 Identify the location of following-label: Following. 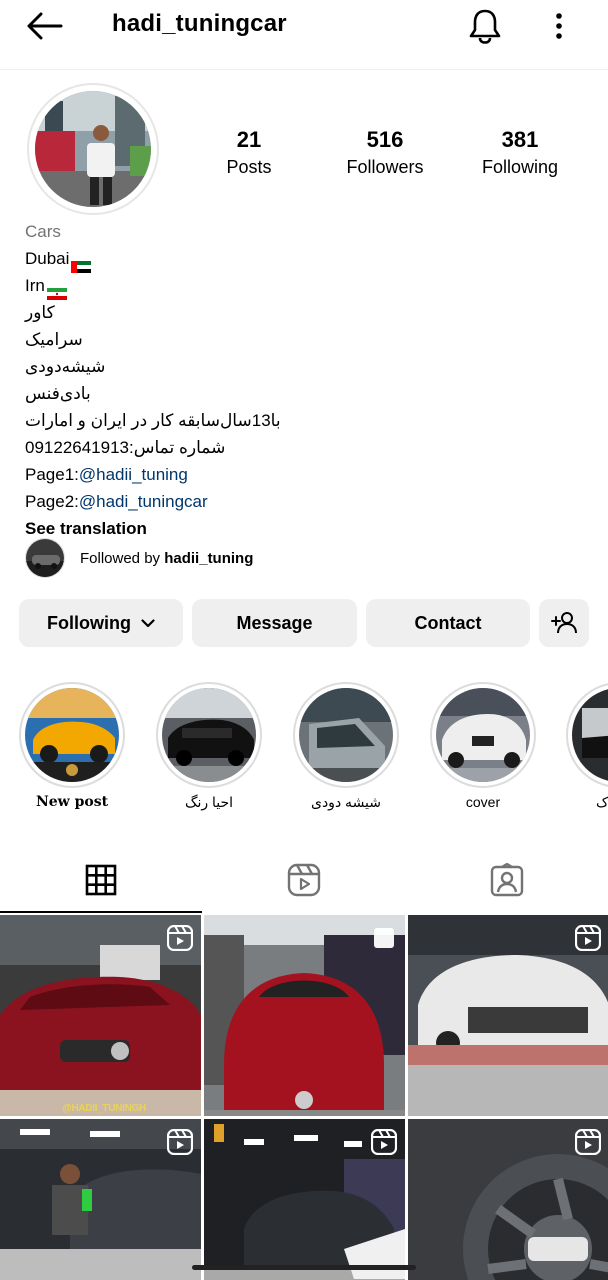
(520, 167).